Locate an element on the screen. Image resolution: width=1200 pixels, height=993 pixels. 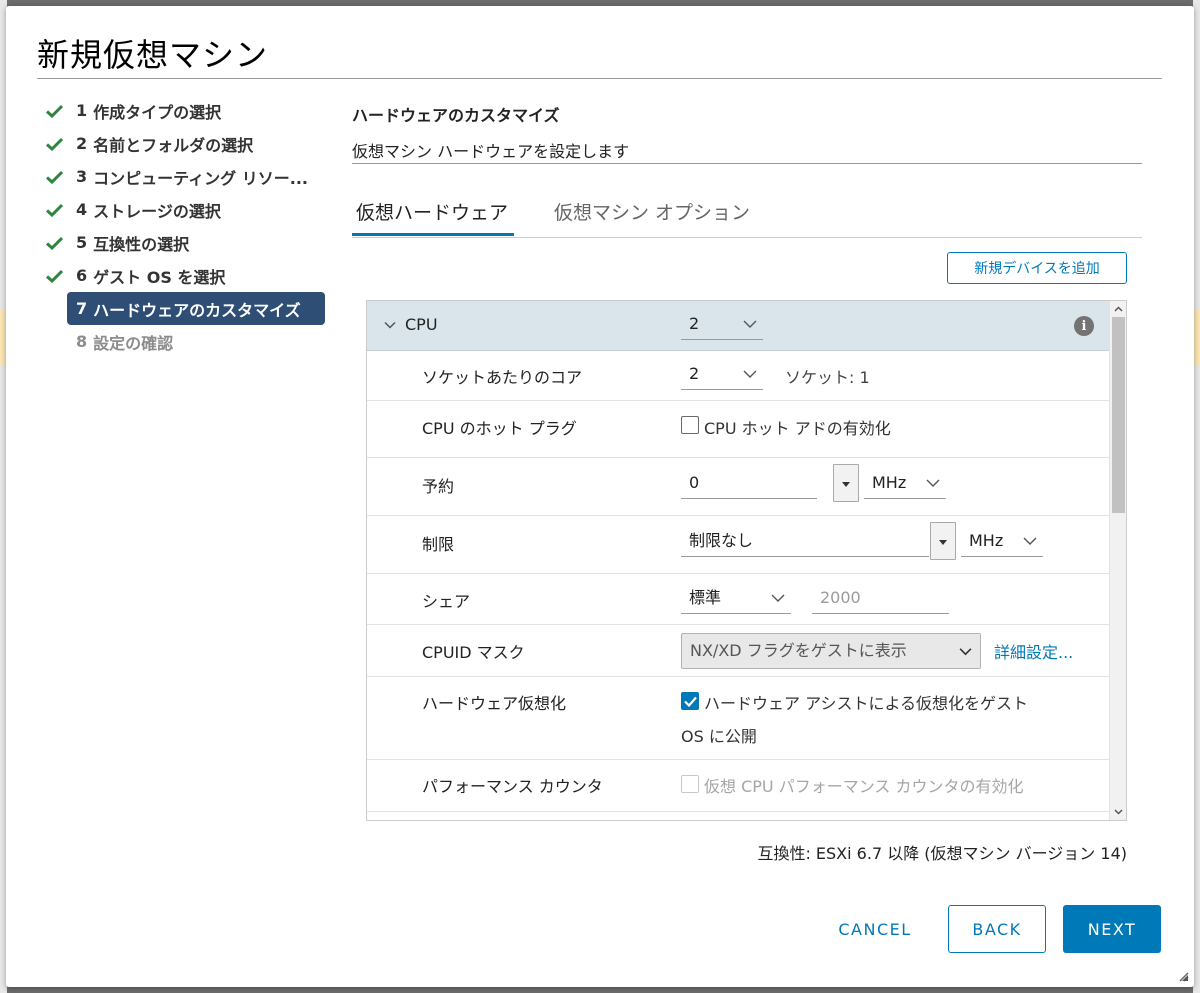
wizard-step-4: 4 ストレージの選択 is located at coordinates (191, 209).